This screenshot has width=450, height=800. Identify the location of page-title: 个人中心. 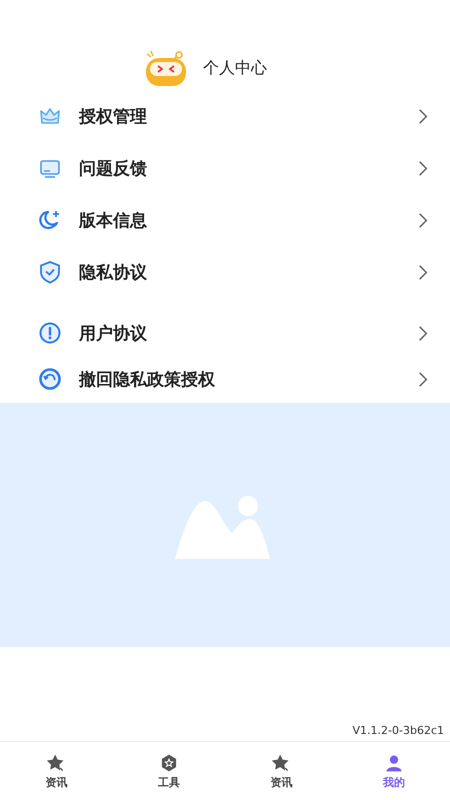
(235, 68).